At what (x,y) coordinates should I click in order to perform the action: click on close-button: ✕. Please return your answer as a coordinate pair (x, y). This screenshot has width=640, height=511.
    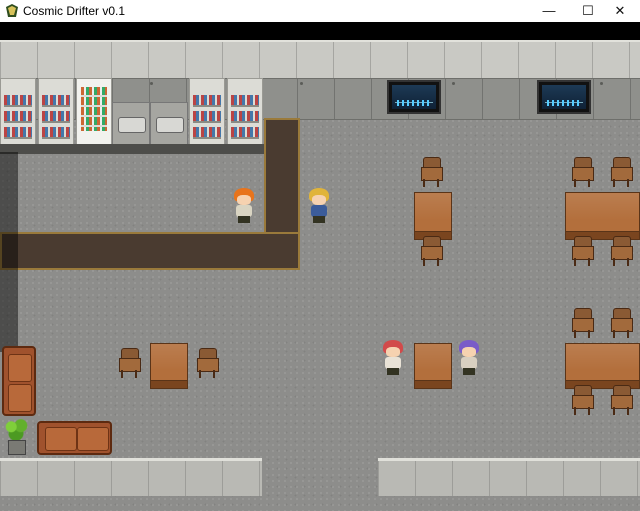
    Looking at the image, I should click on (618, 11).